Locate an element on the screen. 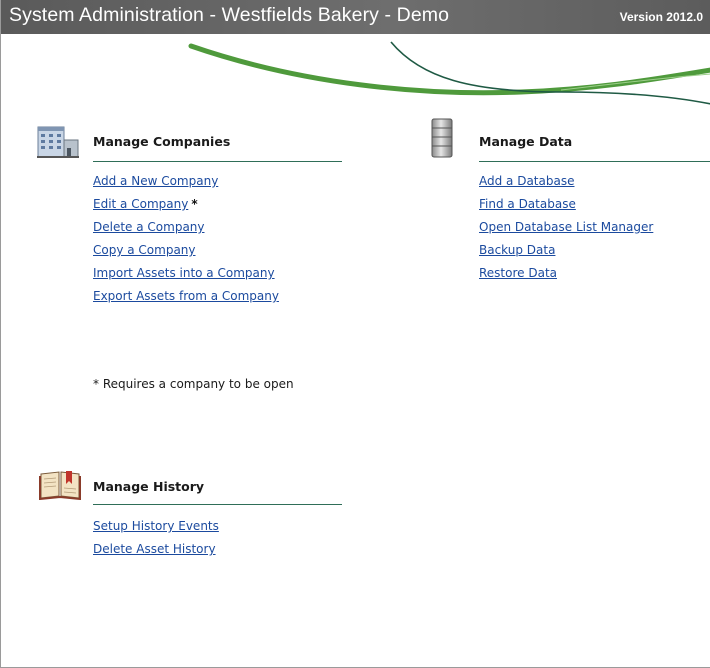 Image resolution: width=710 pixels, height=668 pixels. list-item: Find a Database is located at coordinates (566, 207).